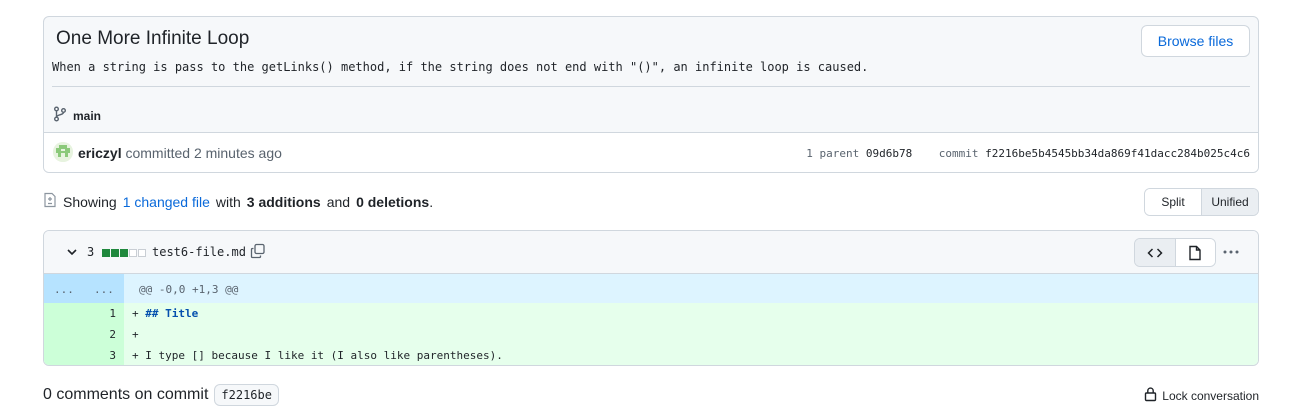  What do you see at coordinates (431, 201) in the screenshot?
I see `summary-suffix: .` at bounding box center [431, 201].